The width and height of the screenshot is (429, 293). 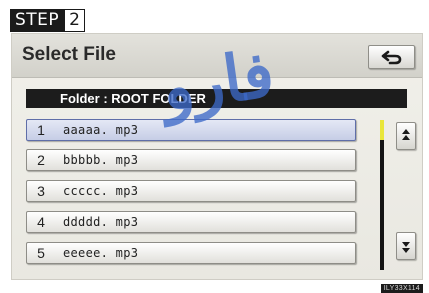 I want to click on file-name: ccccc. mp3, so click(x=101, y=191).